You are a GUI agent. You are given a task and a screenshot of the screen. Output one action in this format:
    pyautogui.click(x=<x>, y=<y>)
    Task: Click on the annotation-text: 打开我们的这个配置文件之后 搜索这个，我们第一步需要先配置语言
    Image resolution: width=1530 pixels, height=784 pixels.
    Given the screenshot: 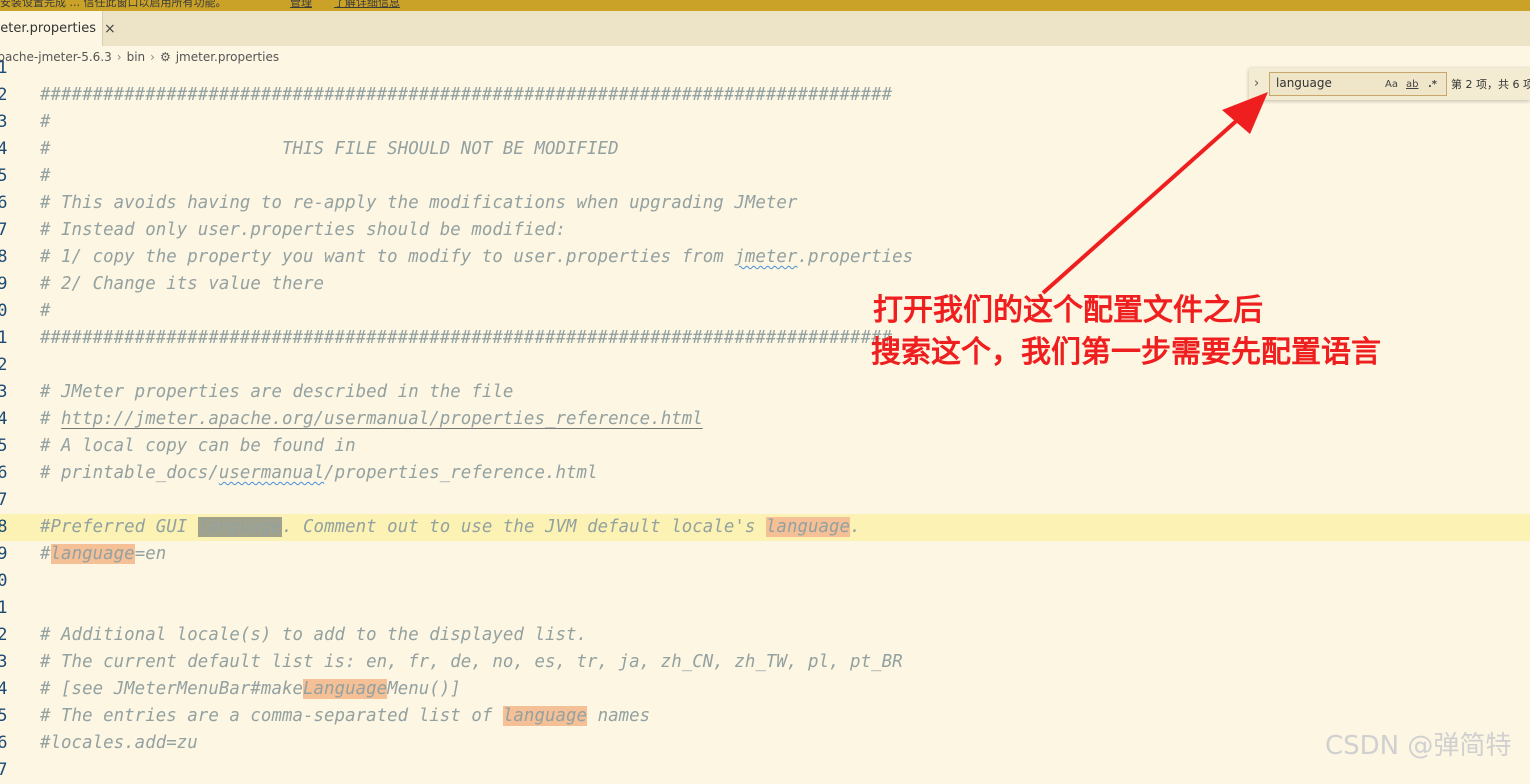 What is the action you would take?
    pyautogui.click(x=1126, y=332)
    